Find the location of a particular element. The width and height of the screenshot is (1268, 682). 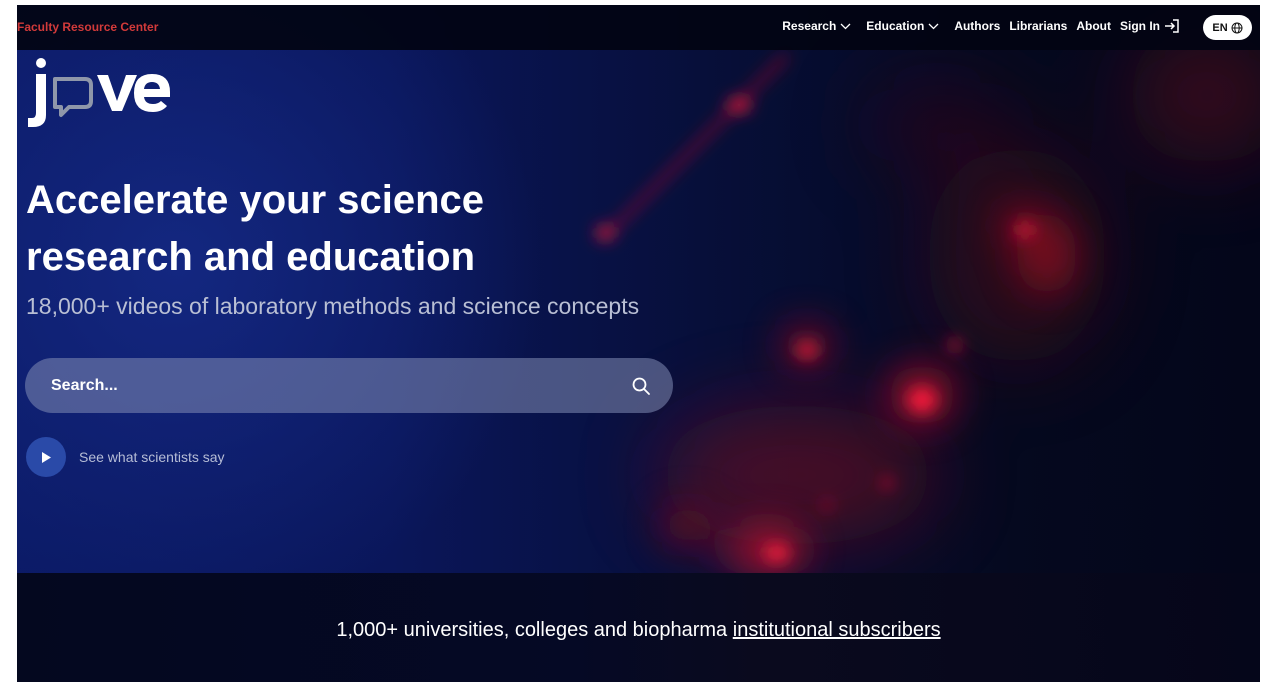

nav-authors: Authors is located at coordinates (977, 26).